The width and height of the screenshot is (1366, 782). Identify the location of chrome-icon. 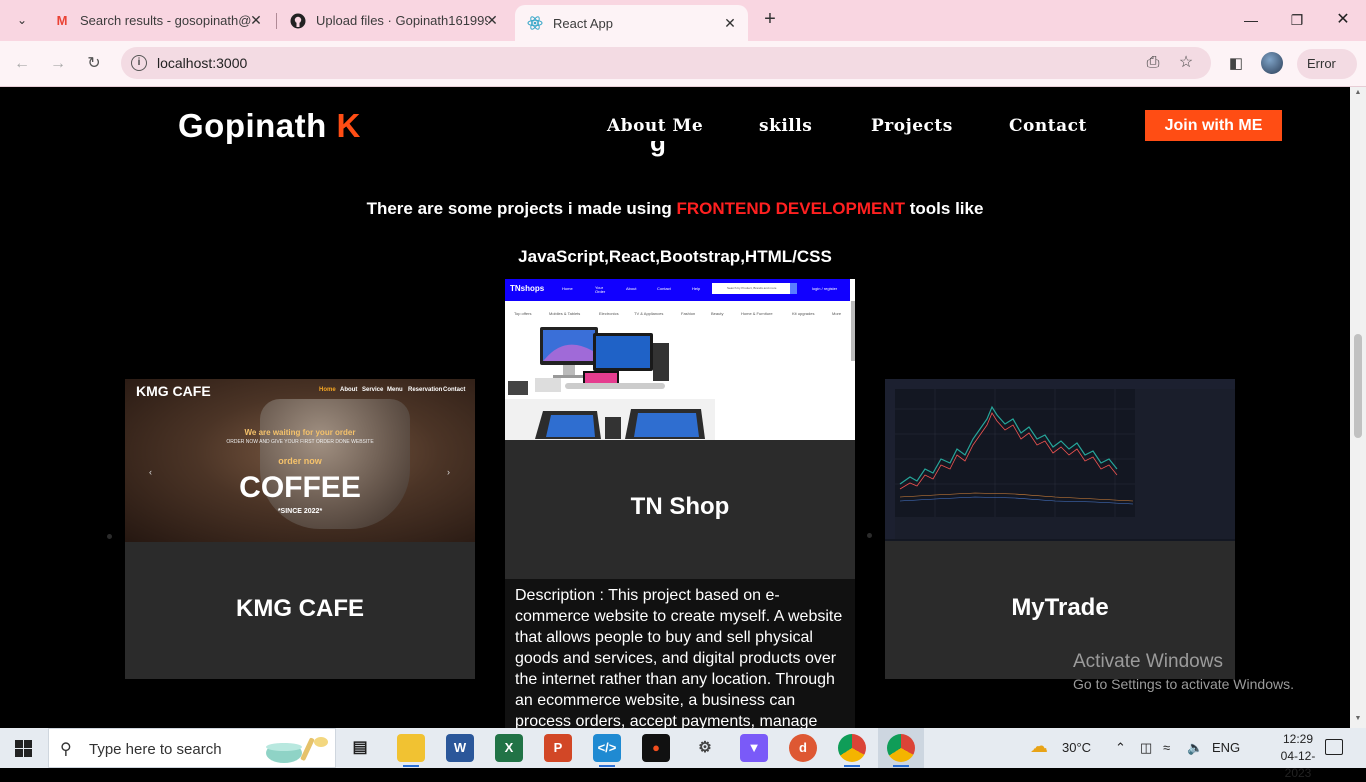
(852, 750).